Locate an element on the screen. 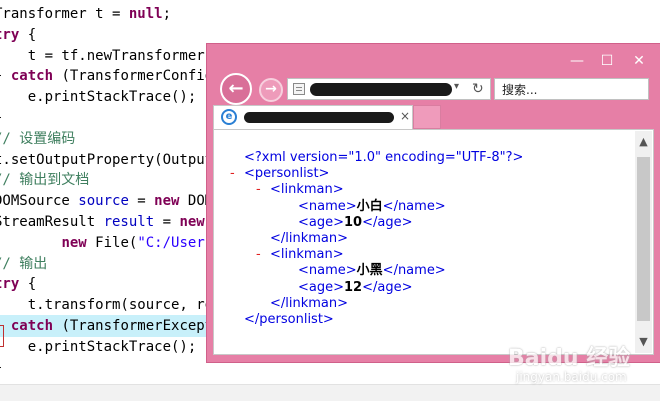 The image size is (660, 401). xml-value: 10 is located at coordinates (353, 222).